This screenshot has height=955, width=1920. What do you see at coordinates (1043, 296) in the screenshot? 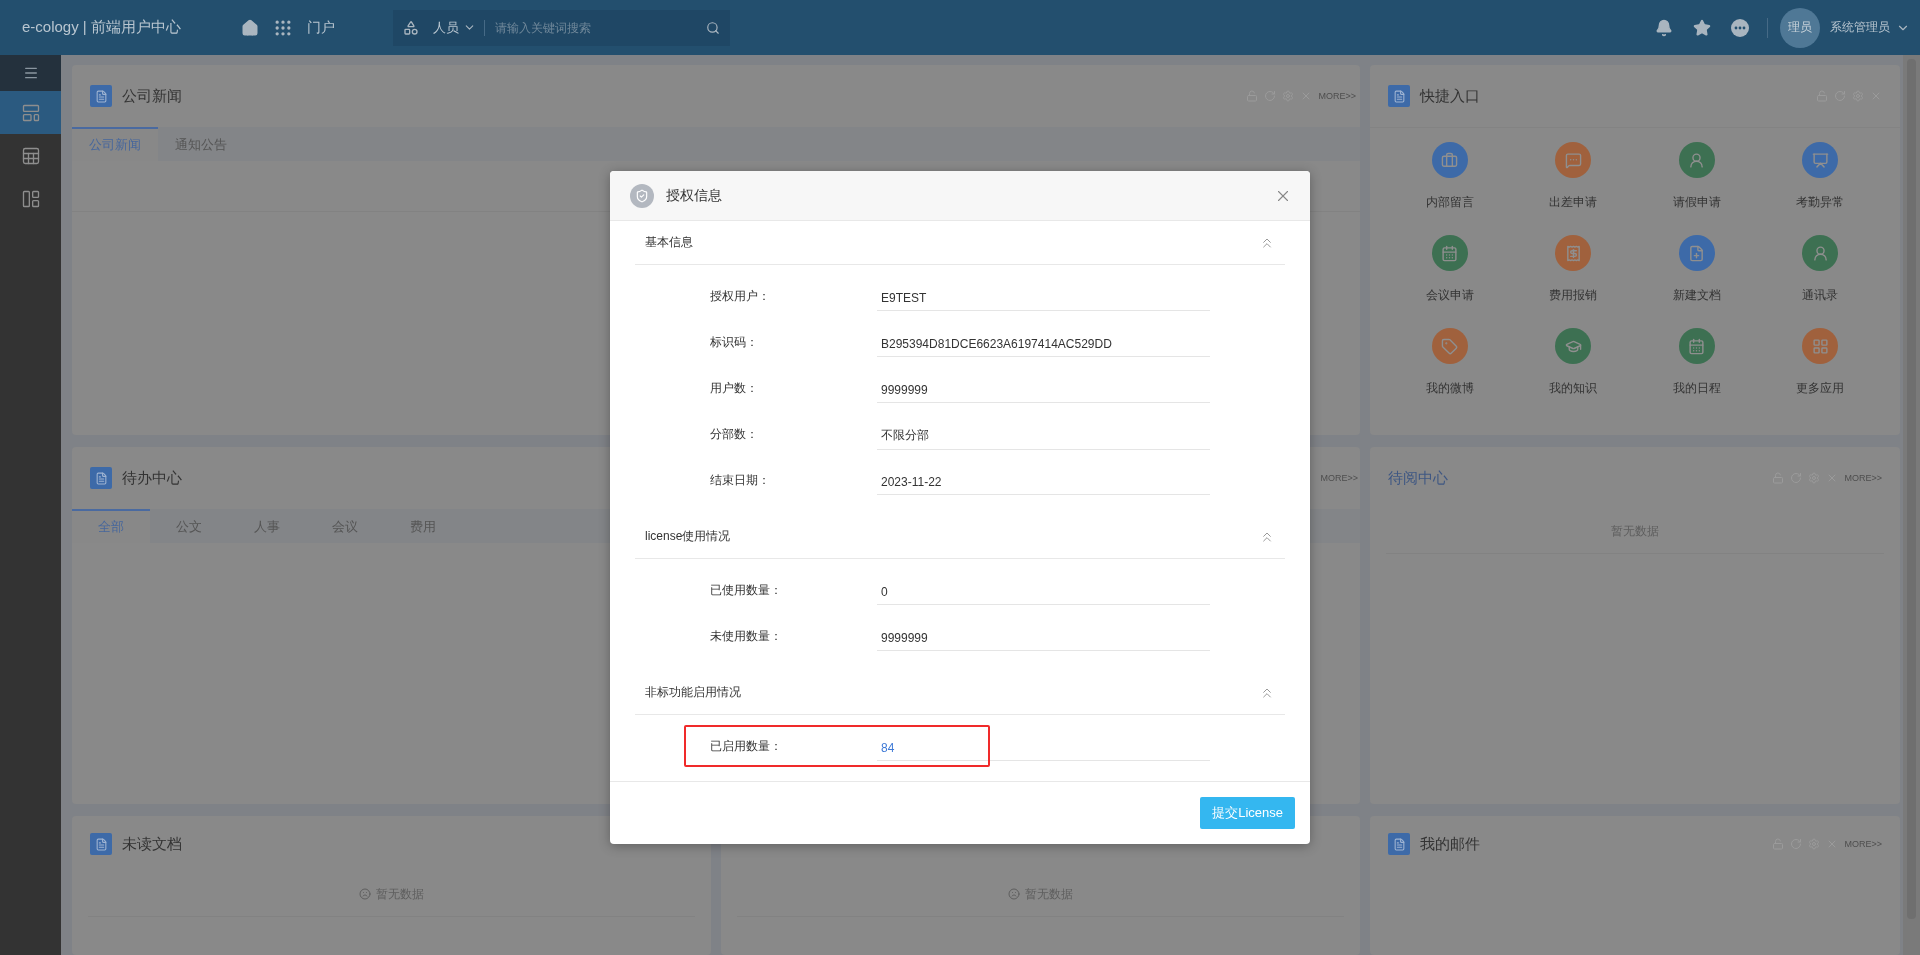
I see `field-value: E9TEST` at bounding box center [1043, 296].